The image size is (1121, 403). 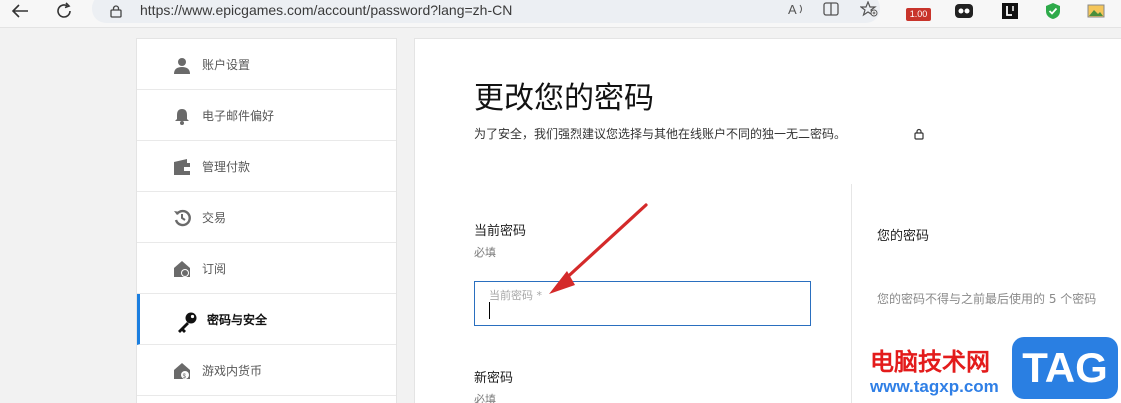 I want to click on panel-divider, so click(x=851, y=293).